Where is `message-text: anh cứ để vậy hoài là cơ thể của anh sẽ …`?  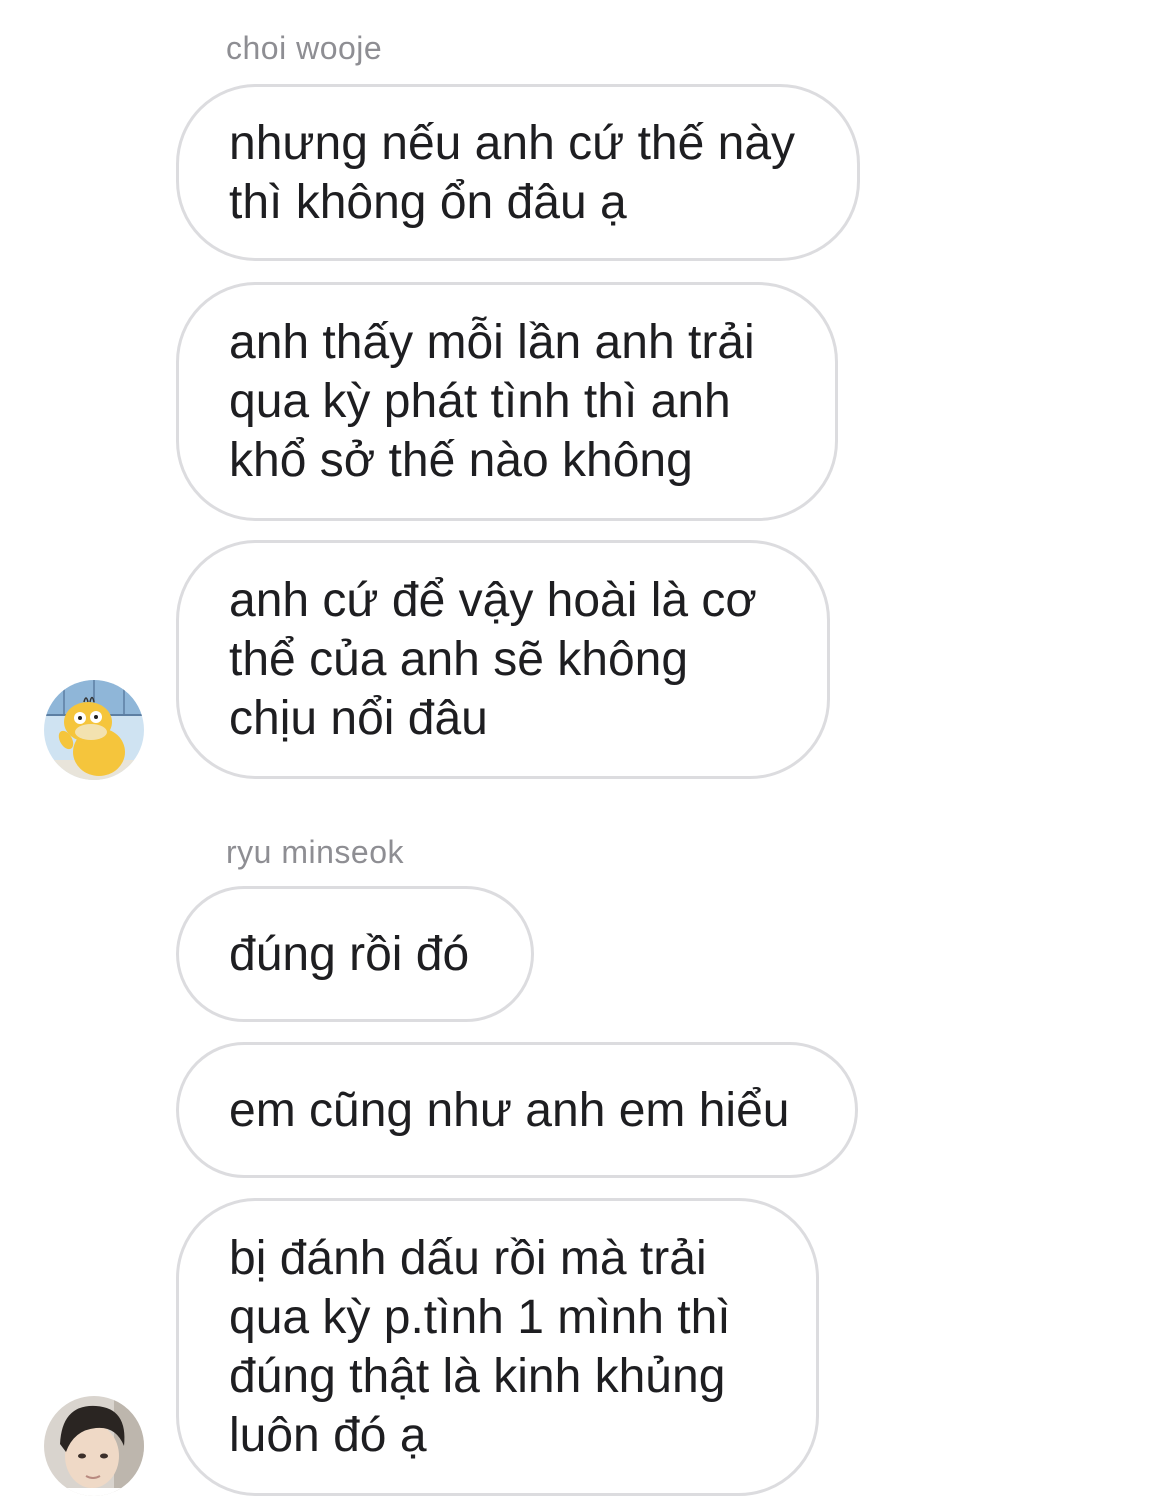
message-text: anh cứ để vậy hoài là cơ thể của anh sẽ … is located at coordinates (493, 659).